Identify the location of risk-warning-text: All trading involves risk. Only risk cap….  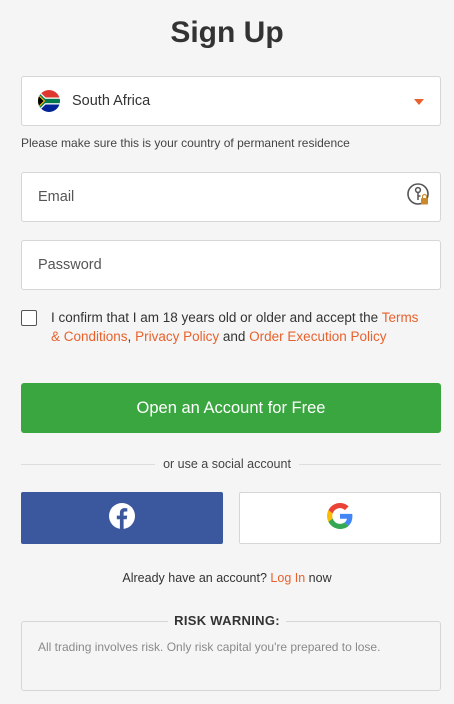
(209, 647).